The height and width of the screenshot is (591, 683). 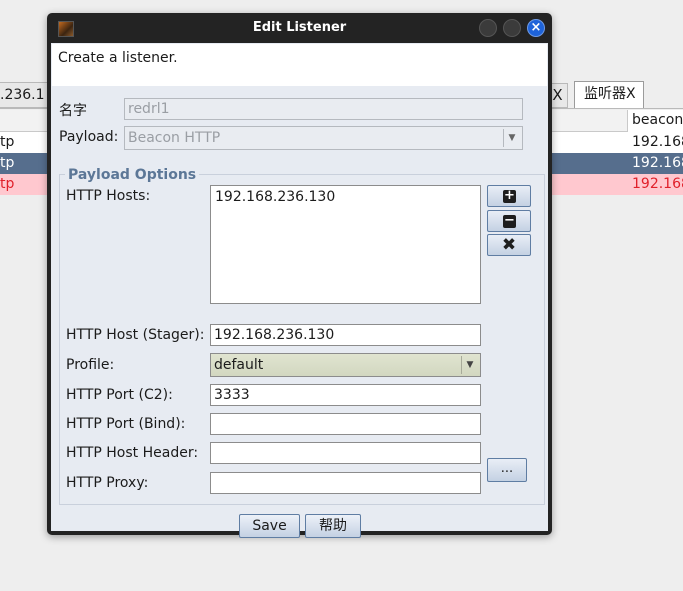 I want to click on dialog-titlebar: Edit Listener ×, so click(x=299, y=28).